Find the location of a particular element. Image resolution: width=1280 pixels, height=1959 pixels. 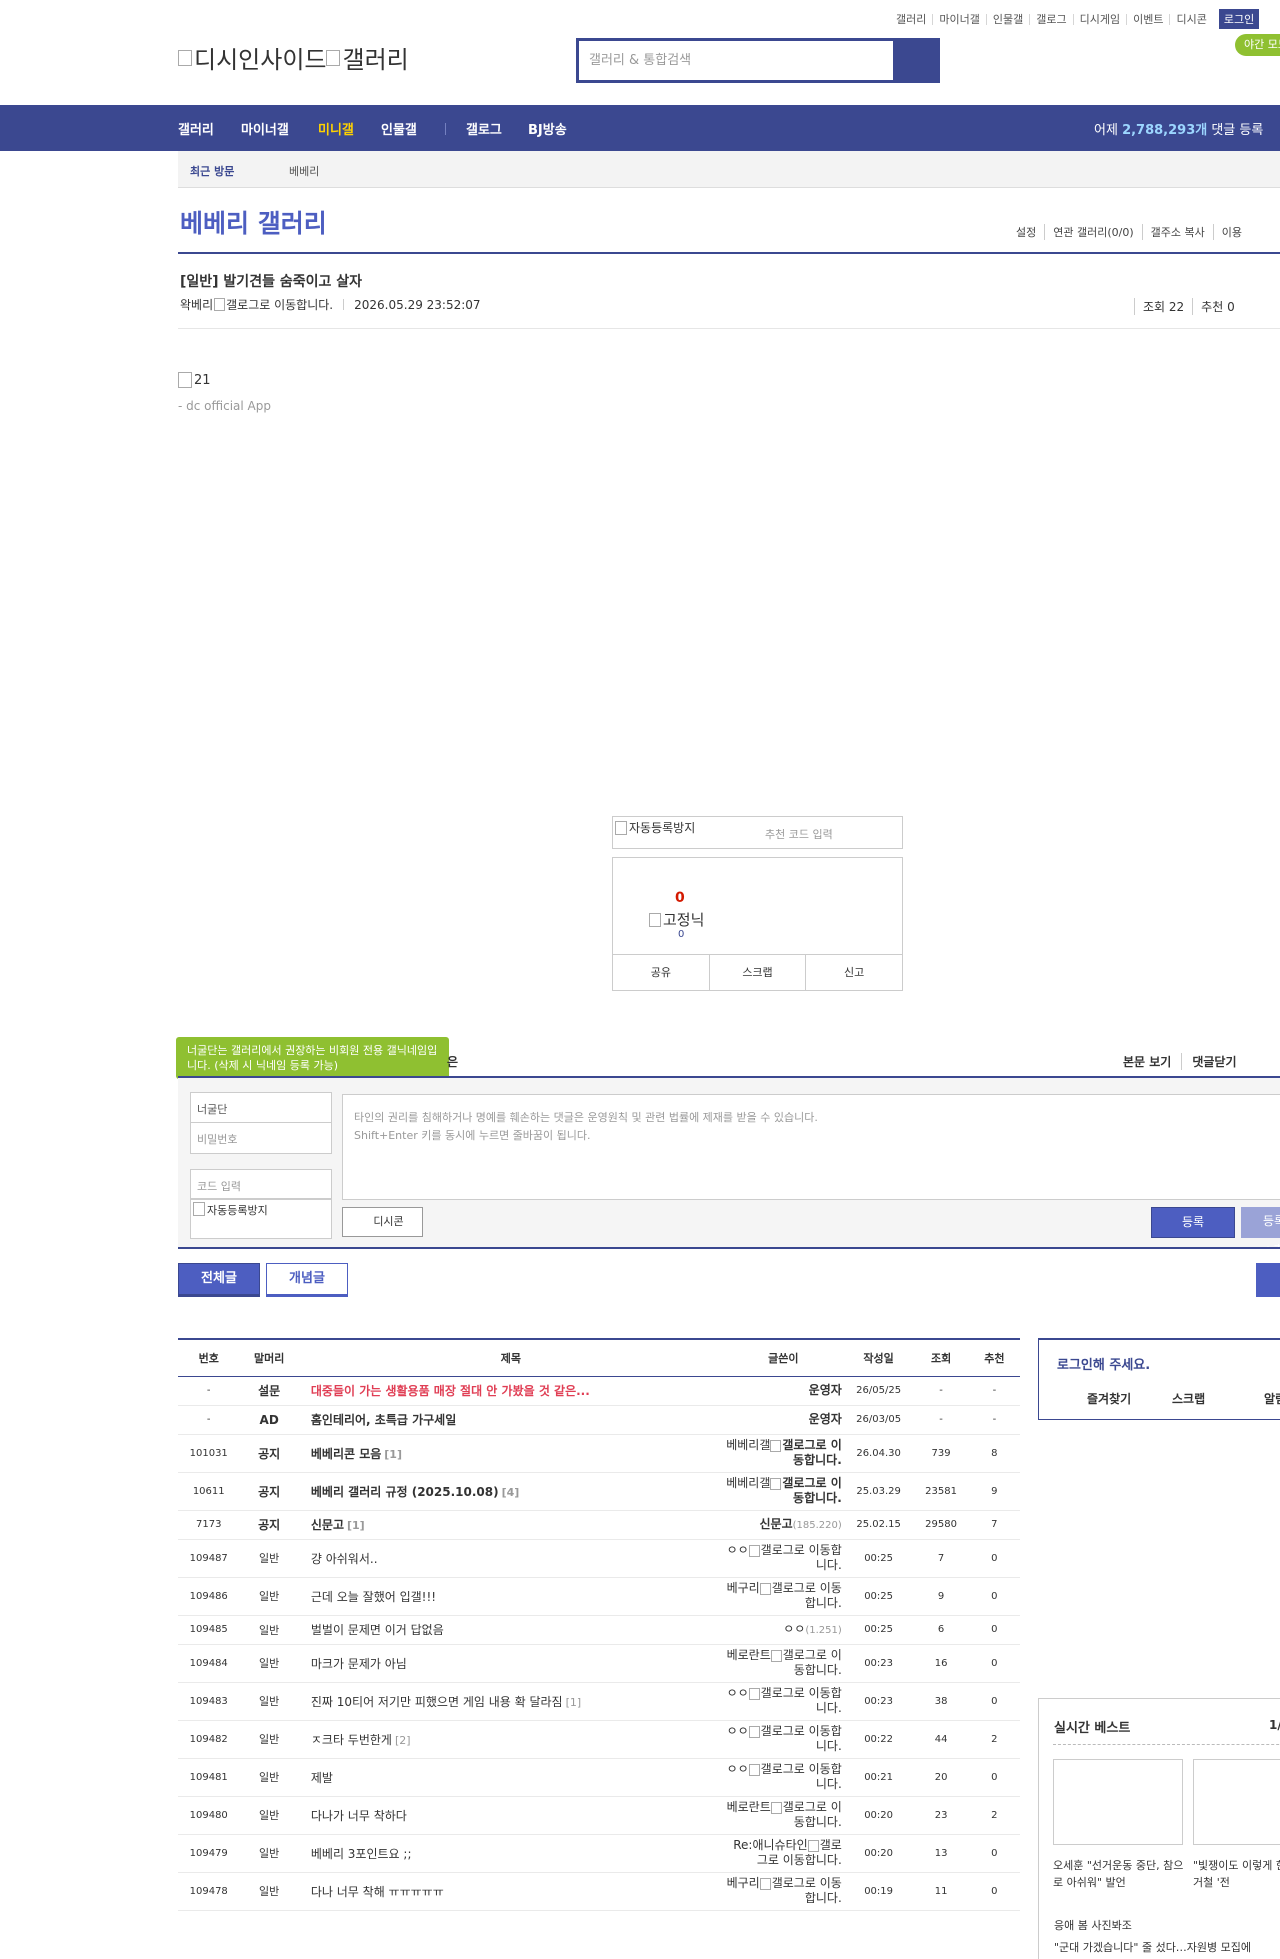

writer-nick: 베구리 is located at coordinates (743, 1588).